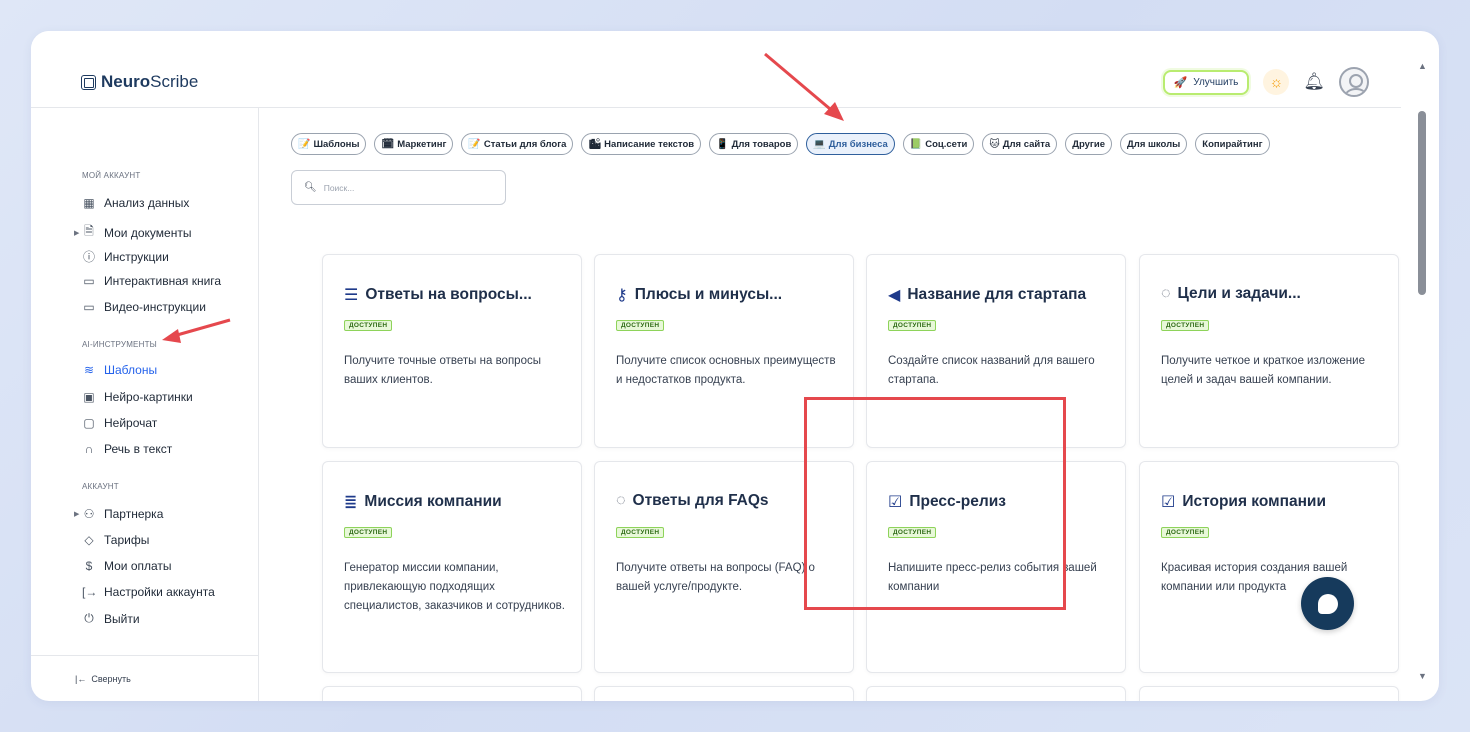 The image size is (1470, 732). I want to click on chat-bubble-icon, so click(1327, 603).